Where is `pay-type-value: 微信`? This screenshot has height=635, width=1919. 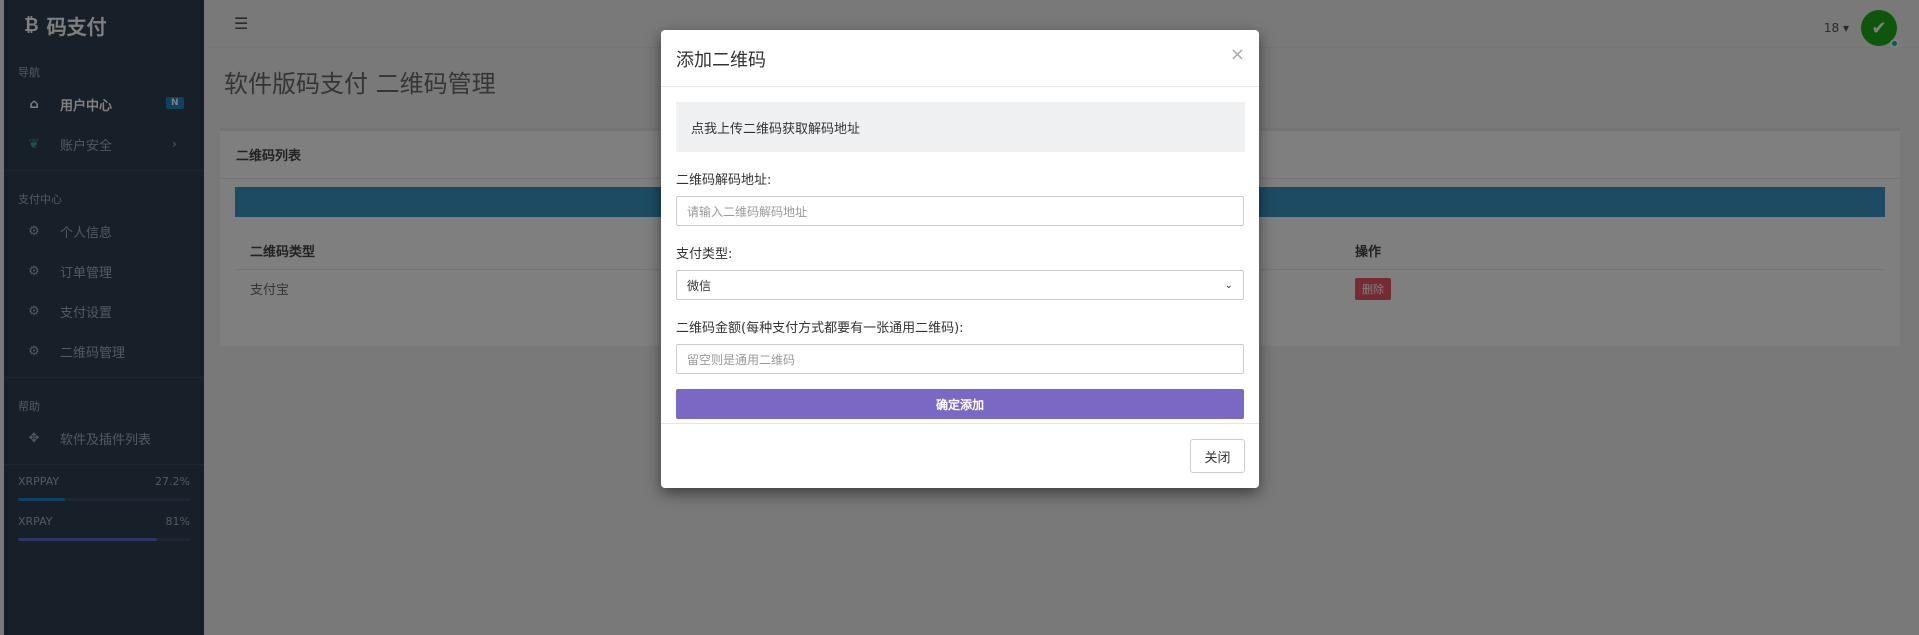 pay-type-value: 微信 is located at coordinates (699, 285).